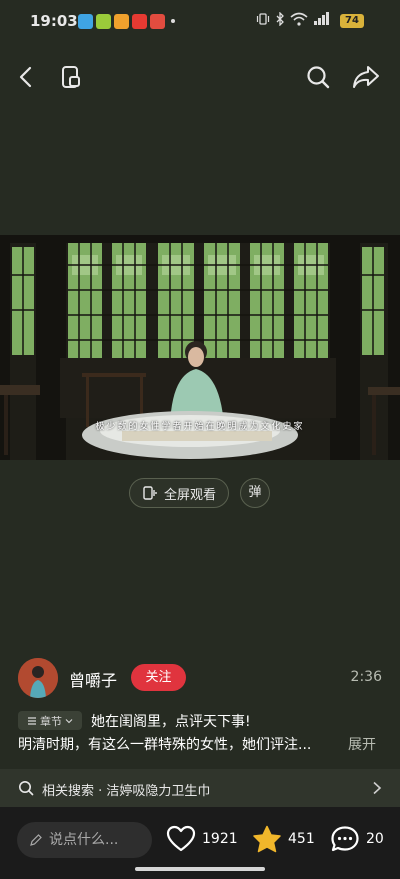 The image size is (400, 879). I want to click on comment-icon, so click(345, 839).